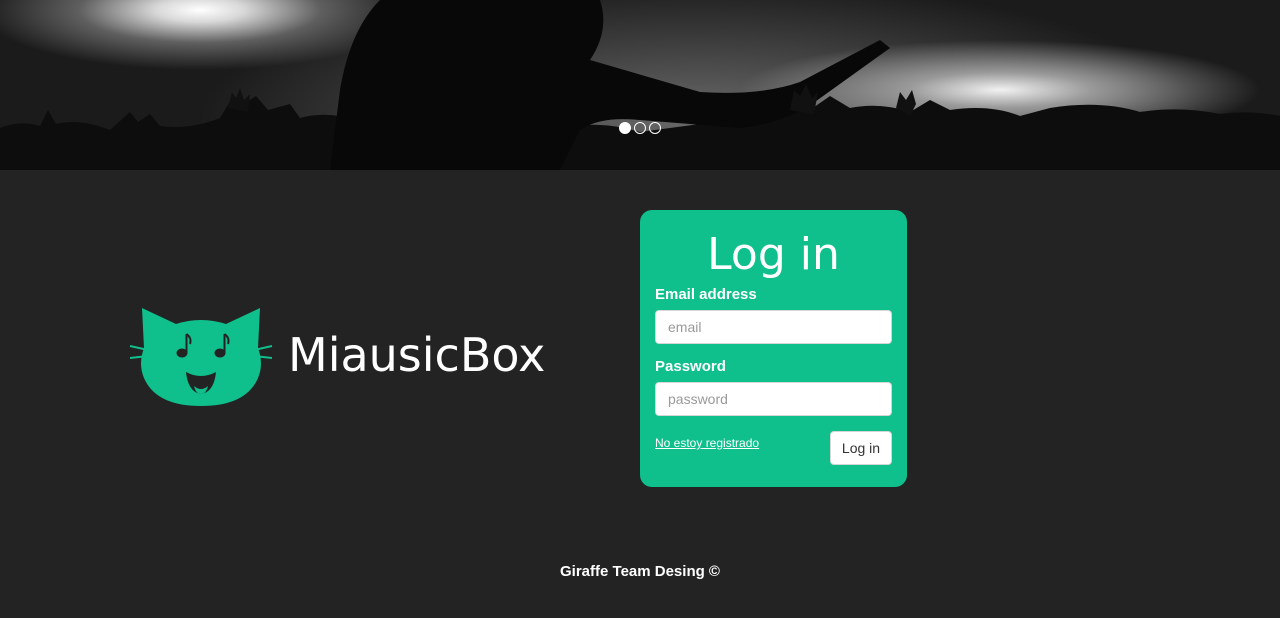 This screenshot has width=1280, height=618. What do you see at coordinates (690, 366) in the screenshot?
I see `password-label: Password` at bounding box center [690, 366].